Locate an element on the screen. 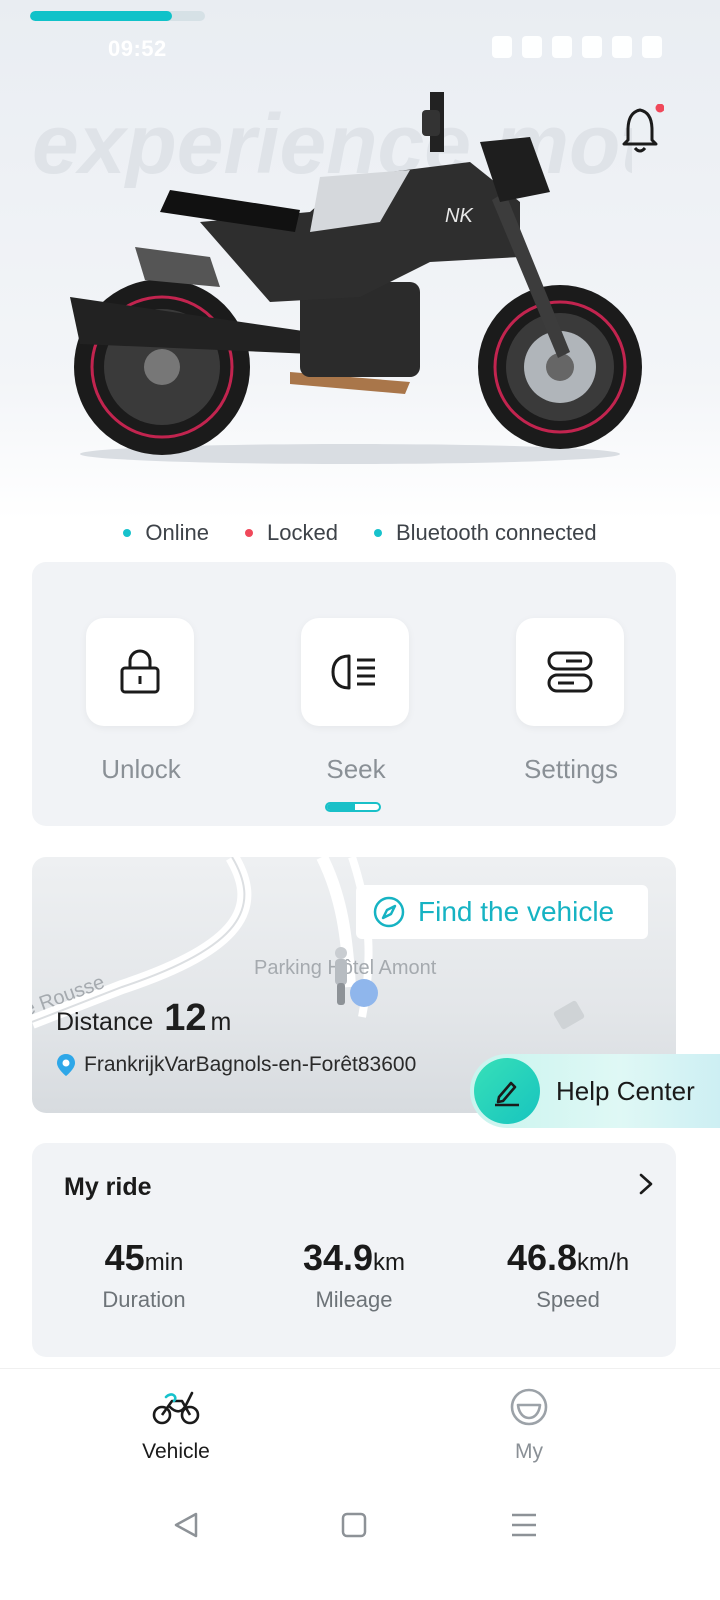 This screenshot has width=720, height=1600. back-icon is located at coordinates (186, 1525).